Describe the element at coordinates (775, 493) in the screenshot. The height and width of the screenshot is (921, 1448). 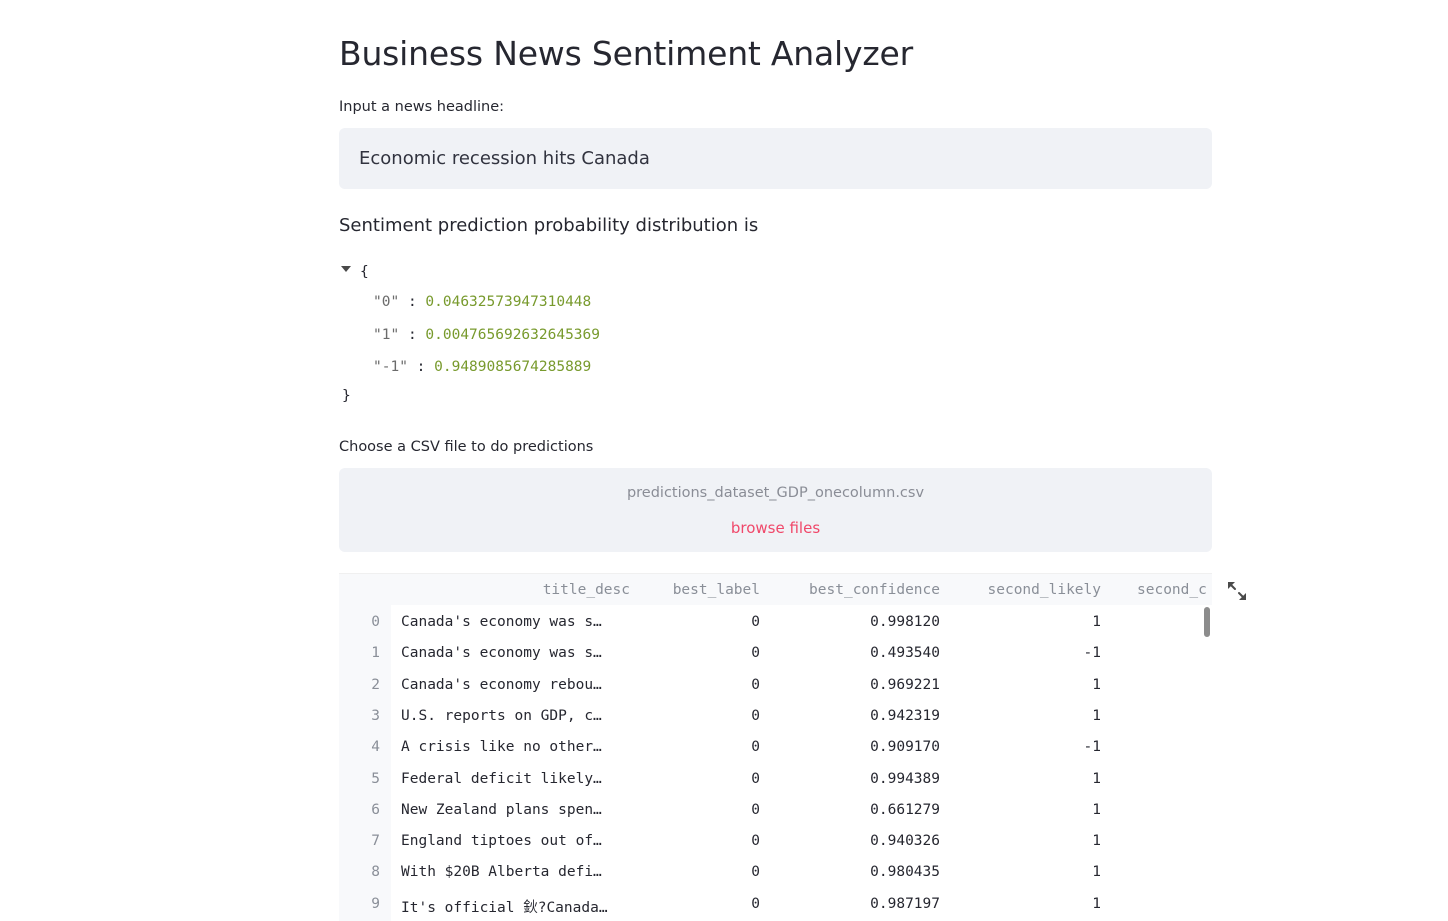
I see `uploaded-file-name: predictions_dataset_GDP_onecolumn.csv` at that location.